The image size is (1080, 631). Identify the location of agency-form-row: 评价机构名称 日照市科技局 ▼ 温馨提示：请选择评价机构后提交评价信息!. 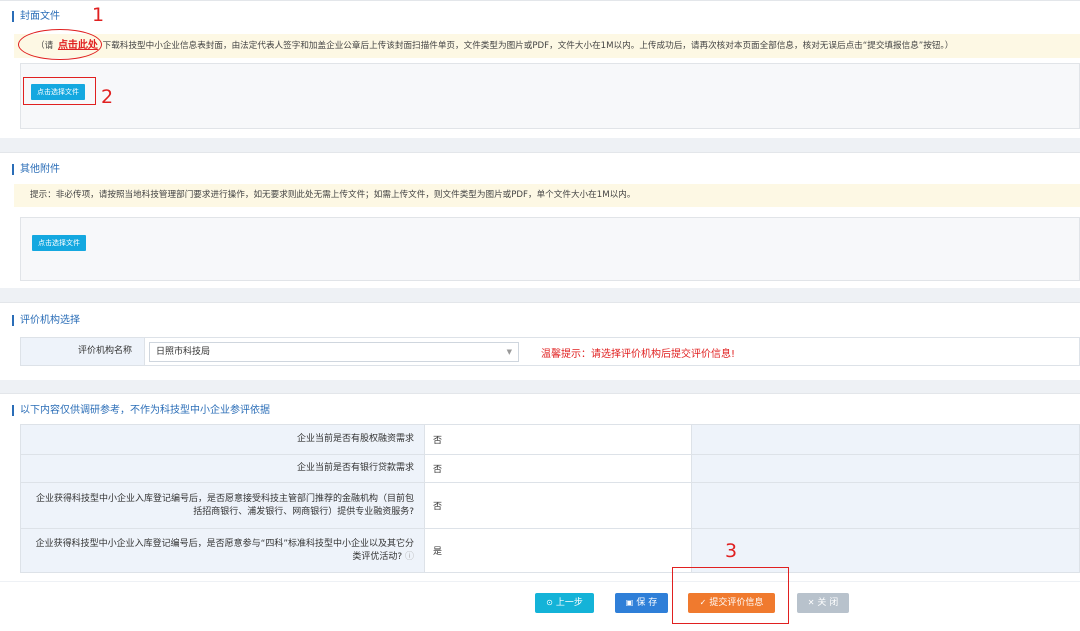
(550, 351).